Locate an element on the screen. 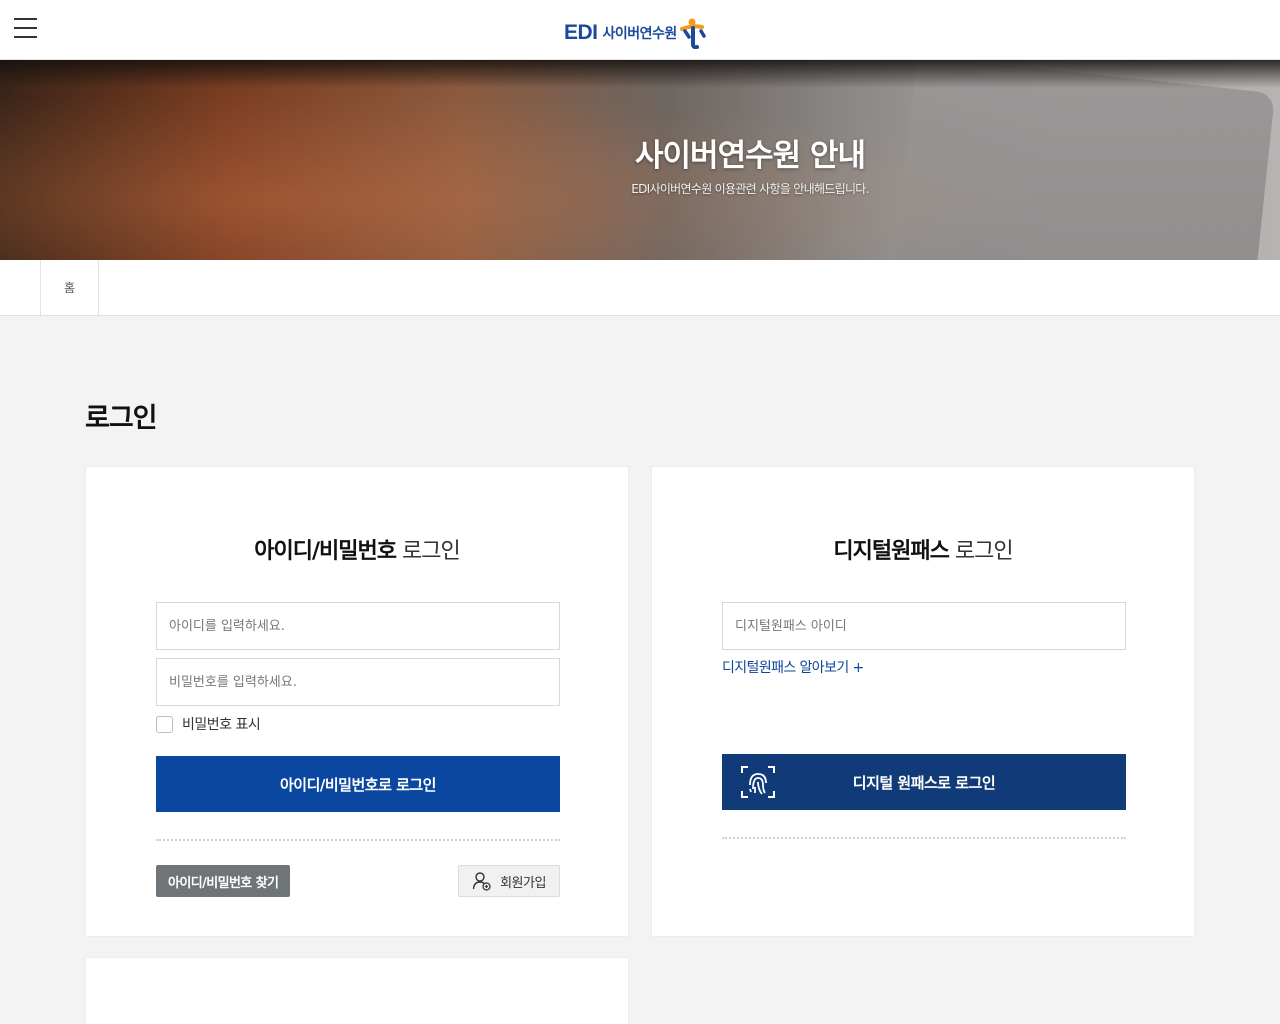  banner-subtitle: EDI사이버연수원 이용관련 사항을 안내해드립니다. is located at coordinates (750, 189).